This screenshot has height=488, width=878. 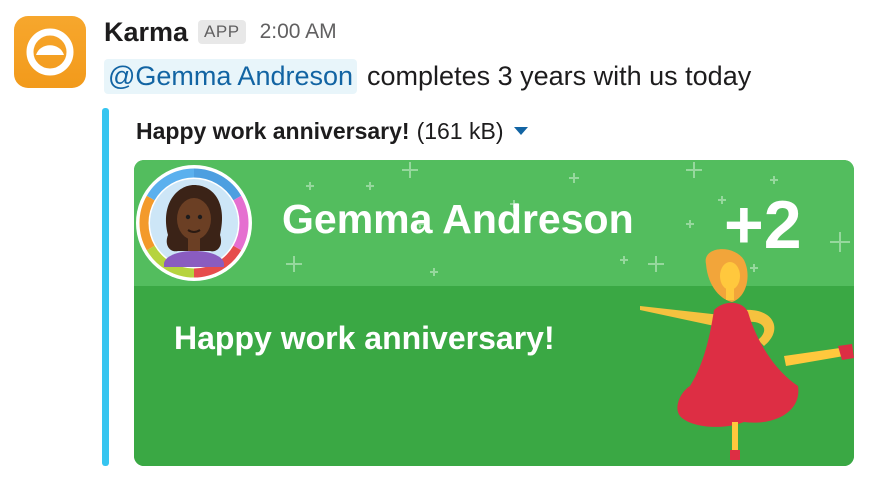 What do you see at coordinates (520, 131) in the screenshot?
I see `chevron-down-icon` at bounding box center [520, 131].